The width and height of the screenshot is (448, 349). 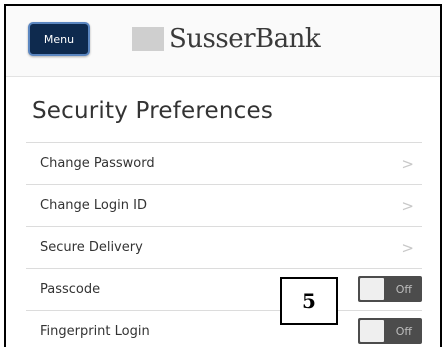 I want to click on secure-delivery-item: Secure Delivery >, so click(x=224, y=247).